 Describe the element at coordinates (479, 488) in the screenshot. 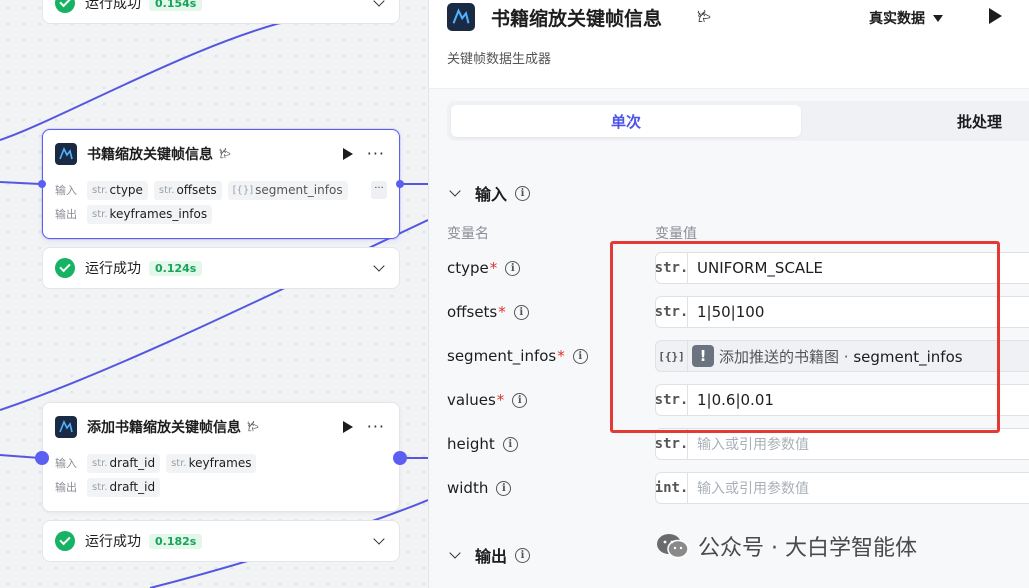

I see `param-label-width: width i` at that location.